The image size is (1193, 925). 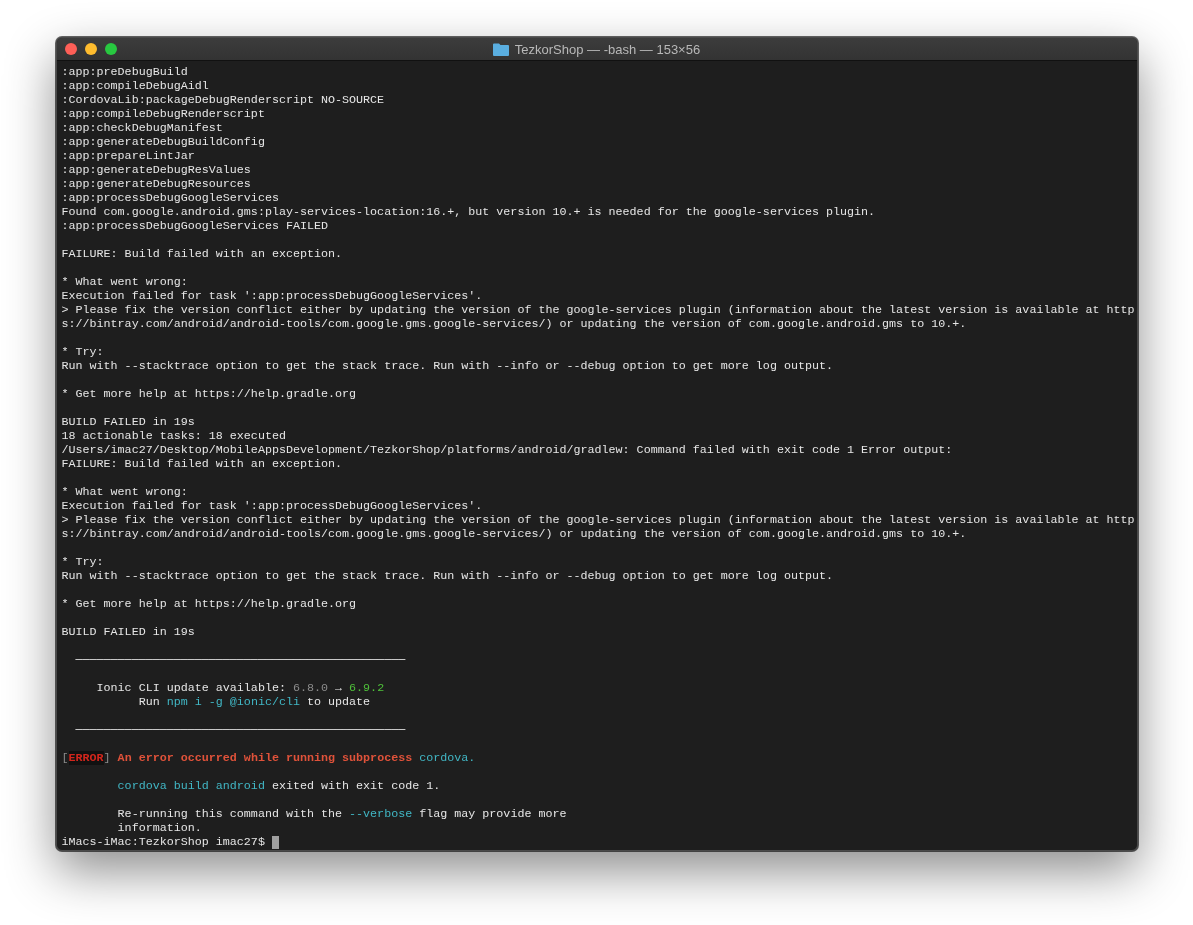 What do you see at coordinates (65, 758) in the screenshot?
I see `dim-text: [` at bounding box center [65, 758].